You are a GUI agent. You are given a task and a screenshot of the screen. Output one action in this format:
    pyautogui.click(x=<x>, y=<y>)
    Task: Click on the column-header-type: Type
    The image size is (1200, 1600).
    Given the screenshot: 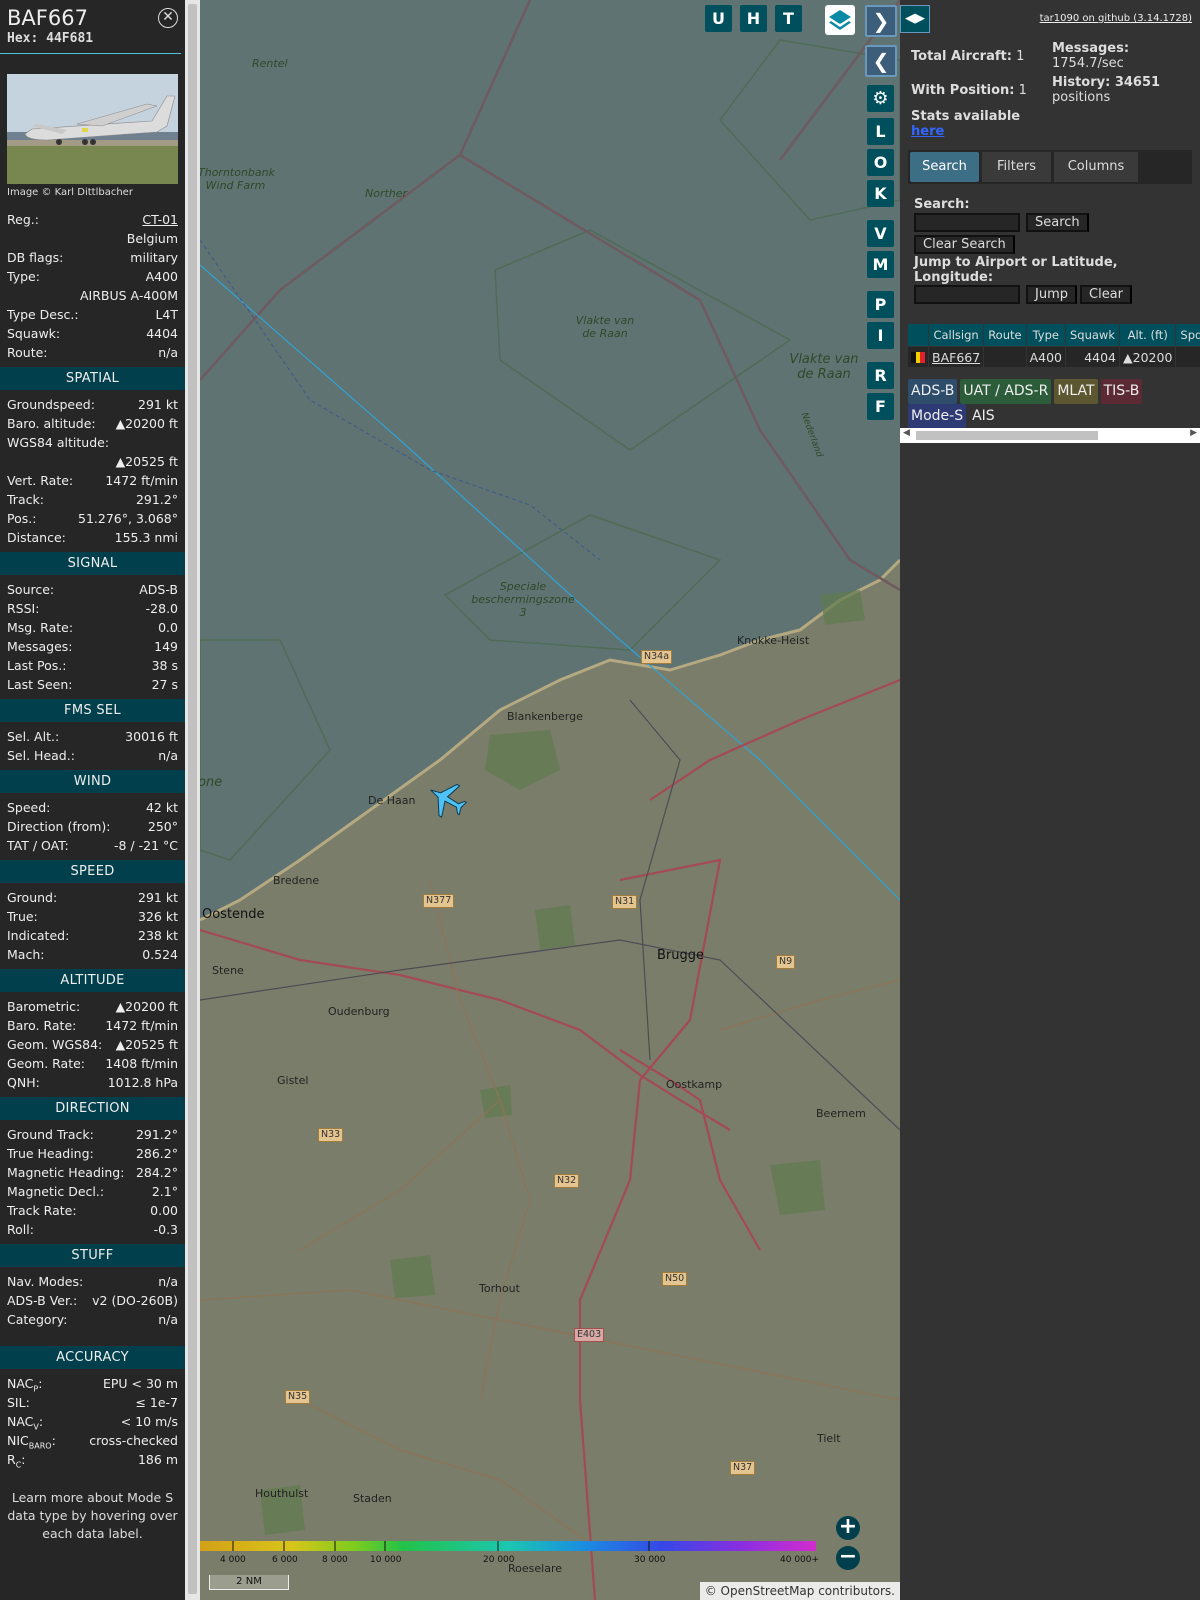 What is the action you would take?
    pyautogui.click(x=1046, y=335)
    